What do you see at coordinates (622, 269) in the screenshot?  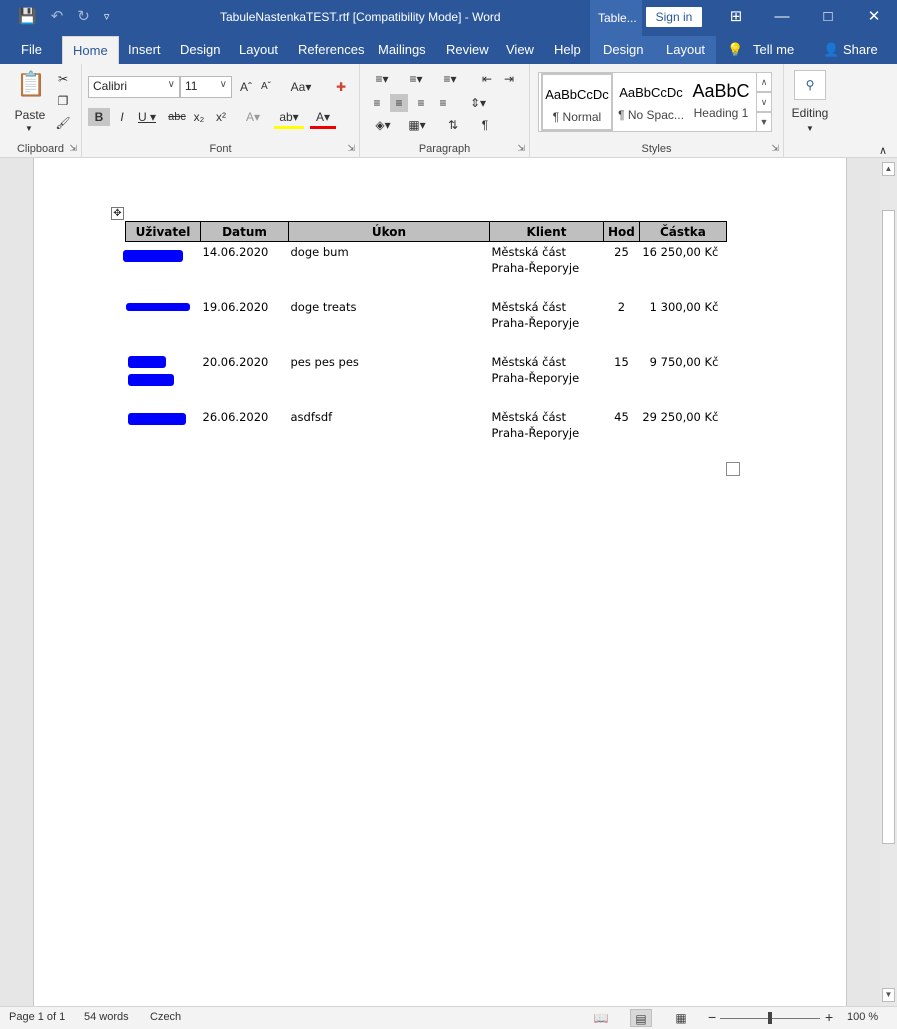 I see `cell-hod: 25` at bounding box center [622, 269].